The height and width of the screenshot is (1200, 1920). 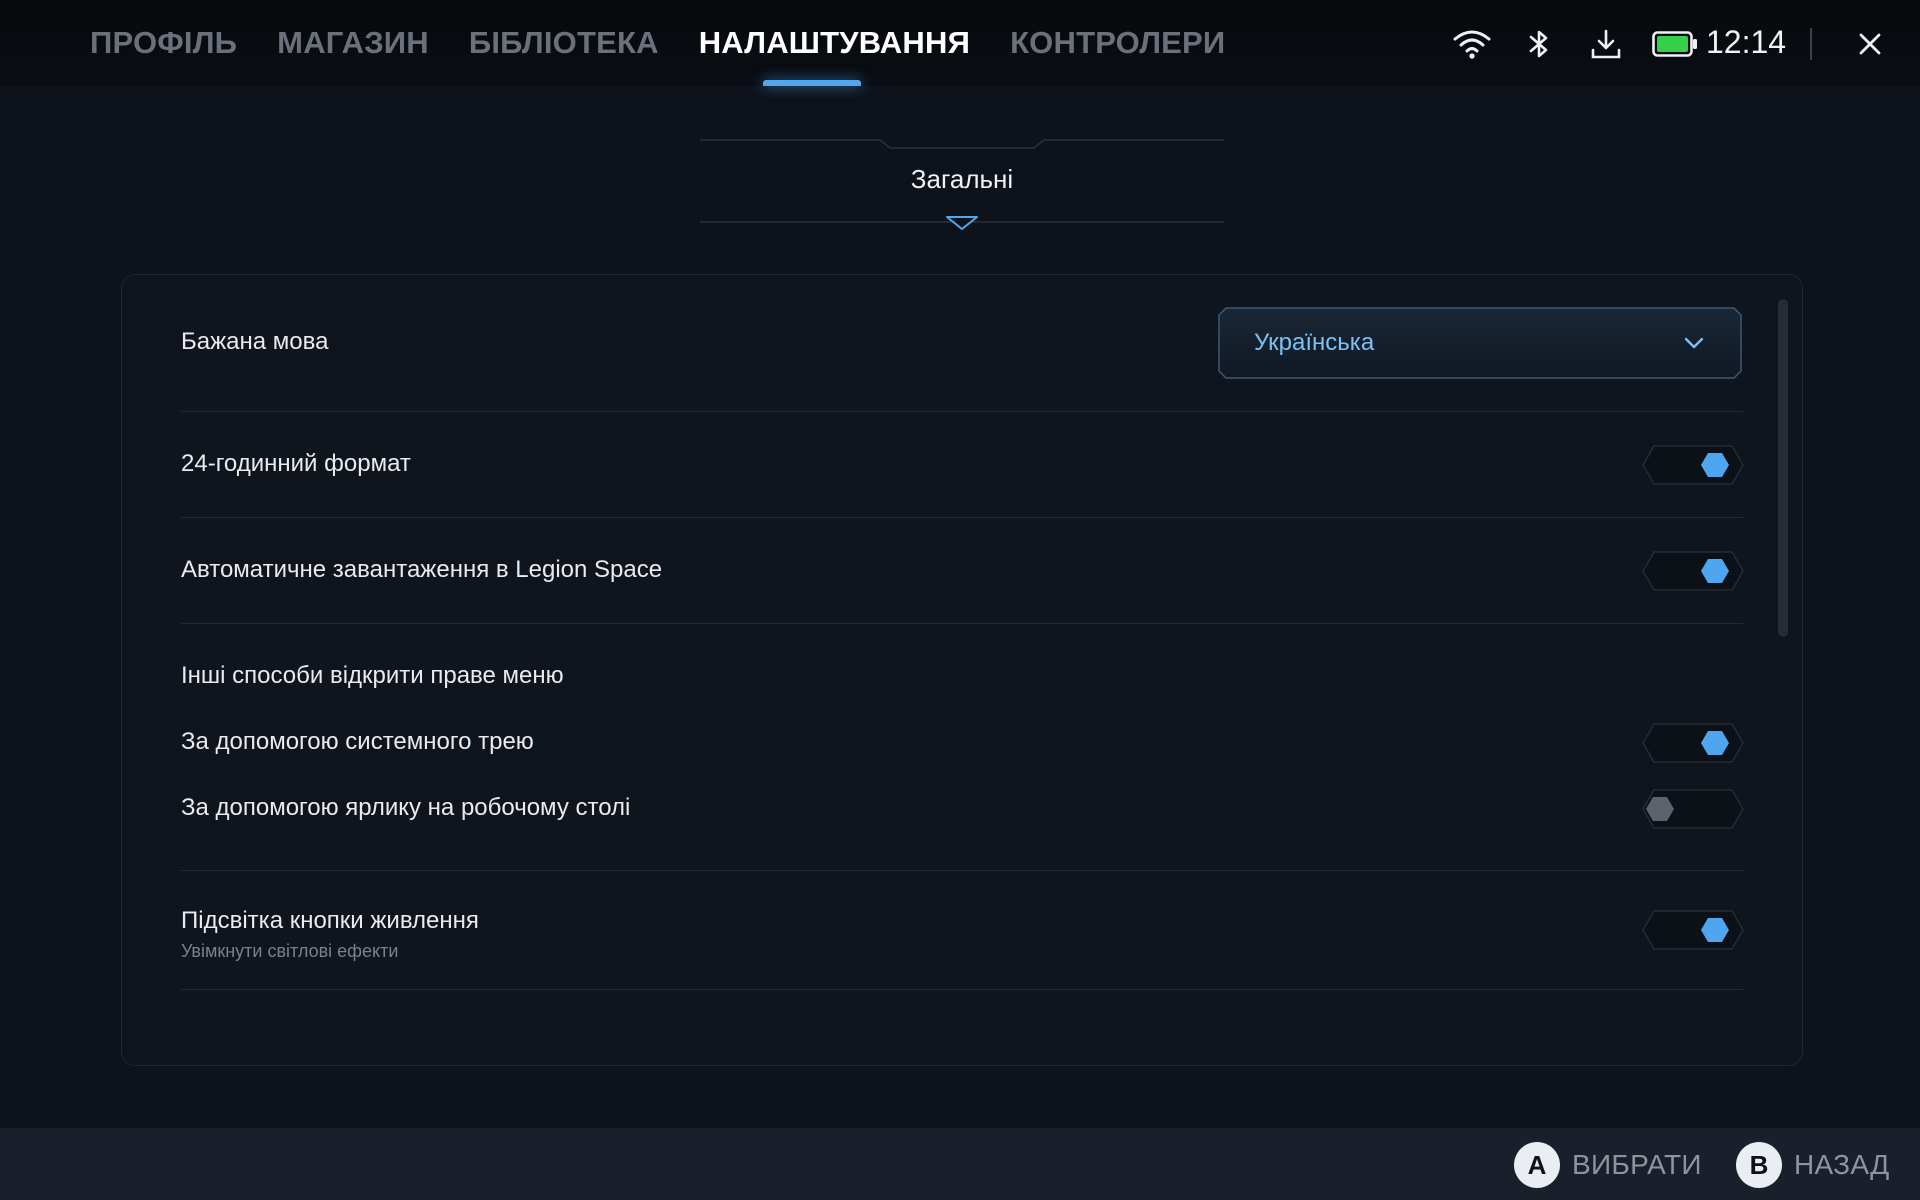 I want to click on power-light-toggle, so click(x=1693, y=930).